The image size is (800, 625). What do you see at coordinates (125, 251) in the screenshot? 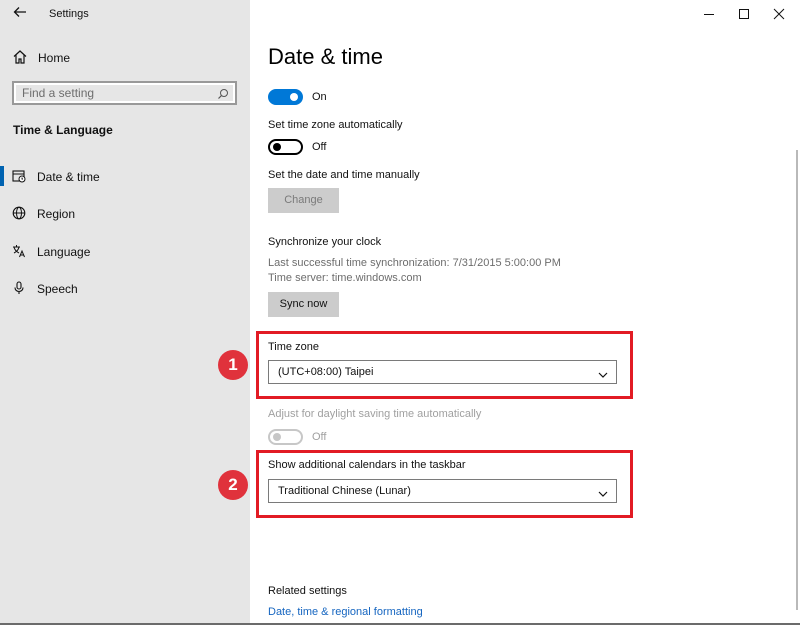
I see `sidebar-item-language: Language` at bounding box center [125, 251].